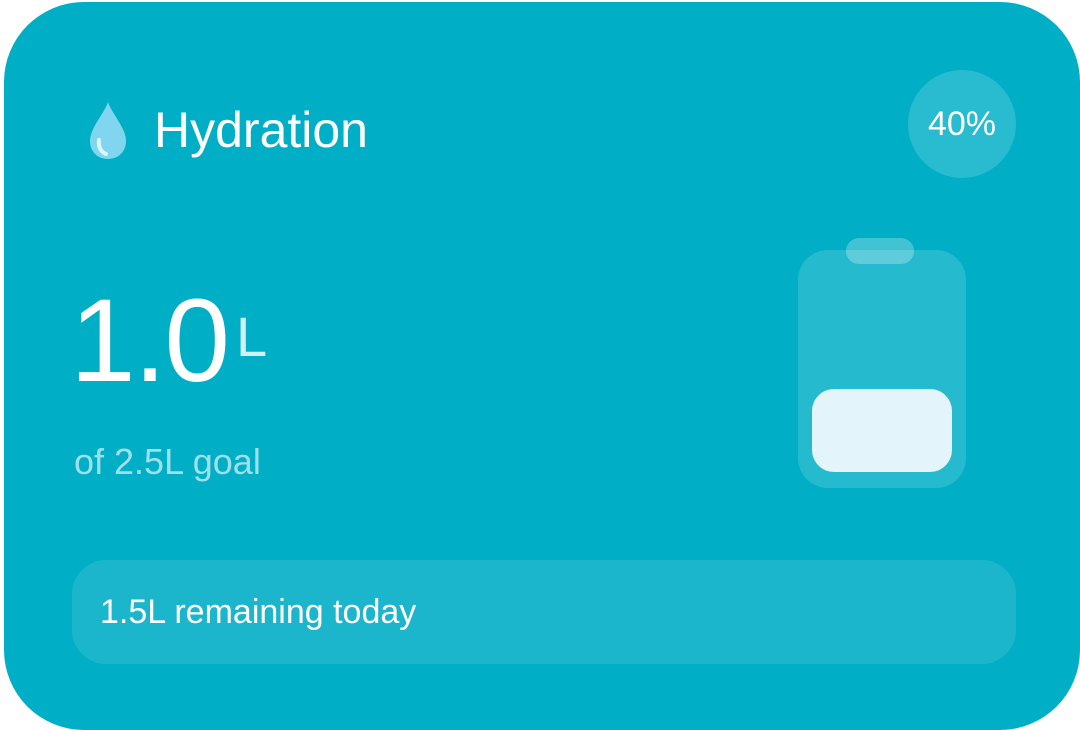  What do you see at coordinates (544, 612) in the screenshot?
I see `remaining-banner: 1.5L remaining today` at bounding box center [544, 612].